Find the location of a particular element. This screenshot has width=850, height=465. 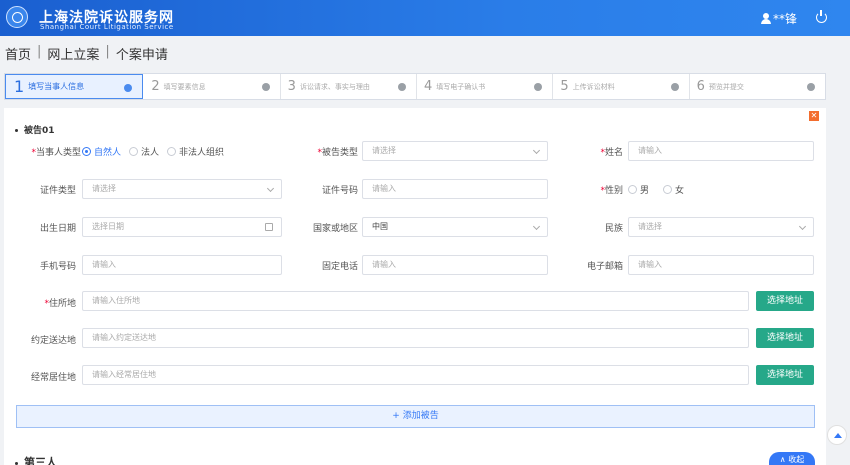

ethnicity-label: 民族 is located at coordinates (613, 229).